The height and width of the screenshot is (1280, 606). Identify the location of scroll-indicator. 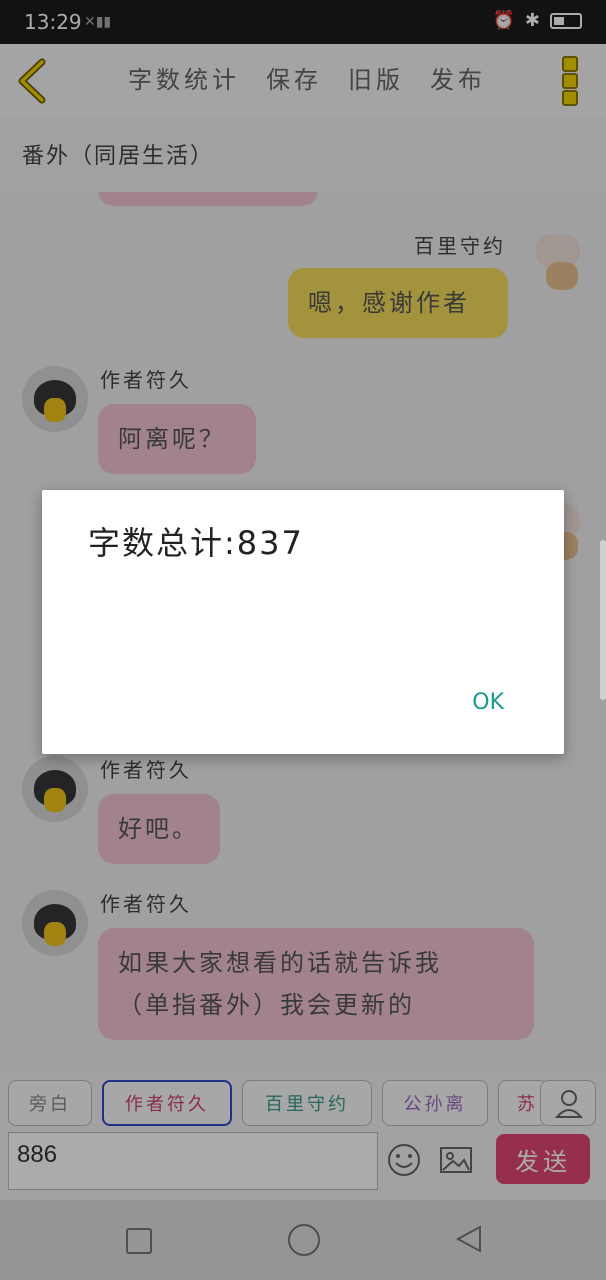
(603, 620).